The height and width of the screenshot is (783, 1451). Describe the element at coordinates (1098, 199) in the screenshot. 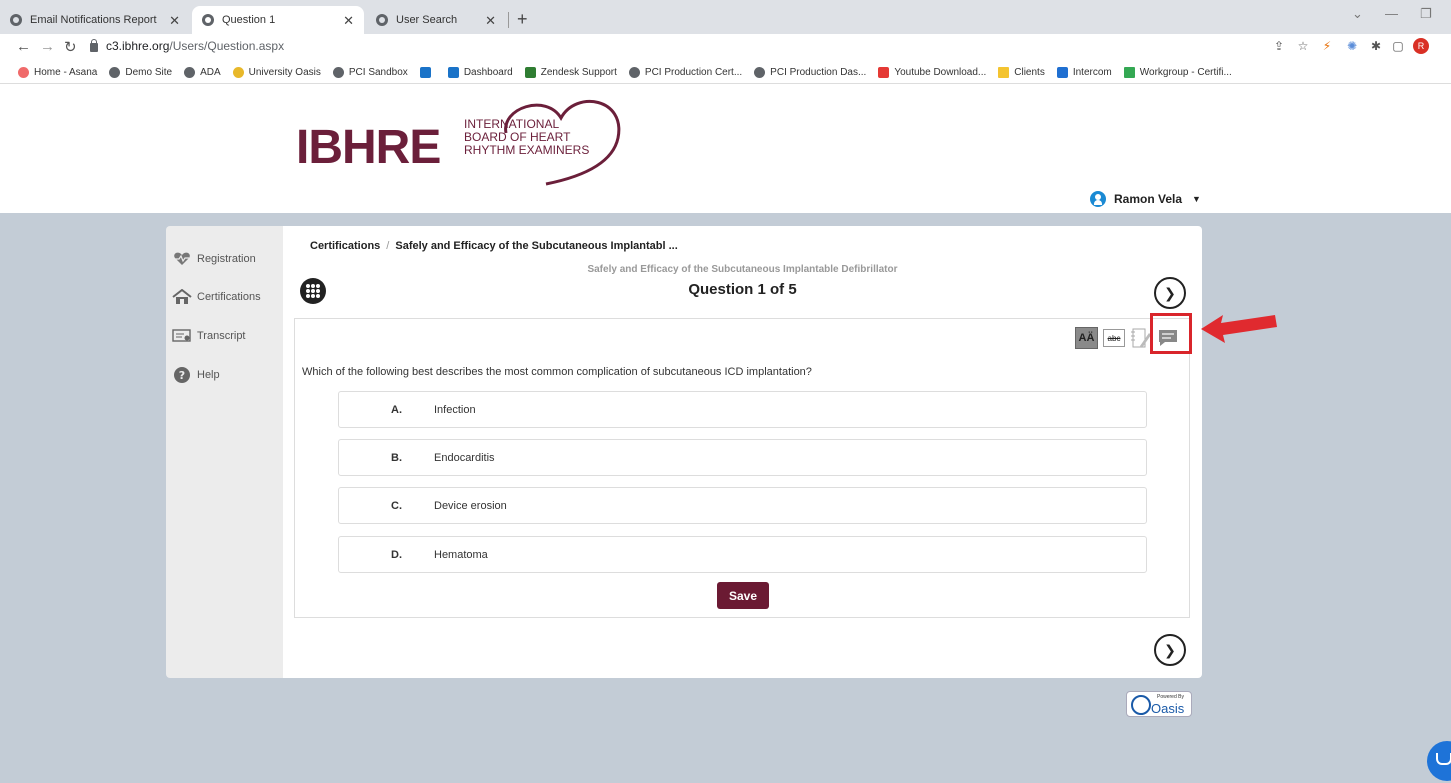

I see `user-avatar-icon` at that location.